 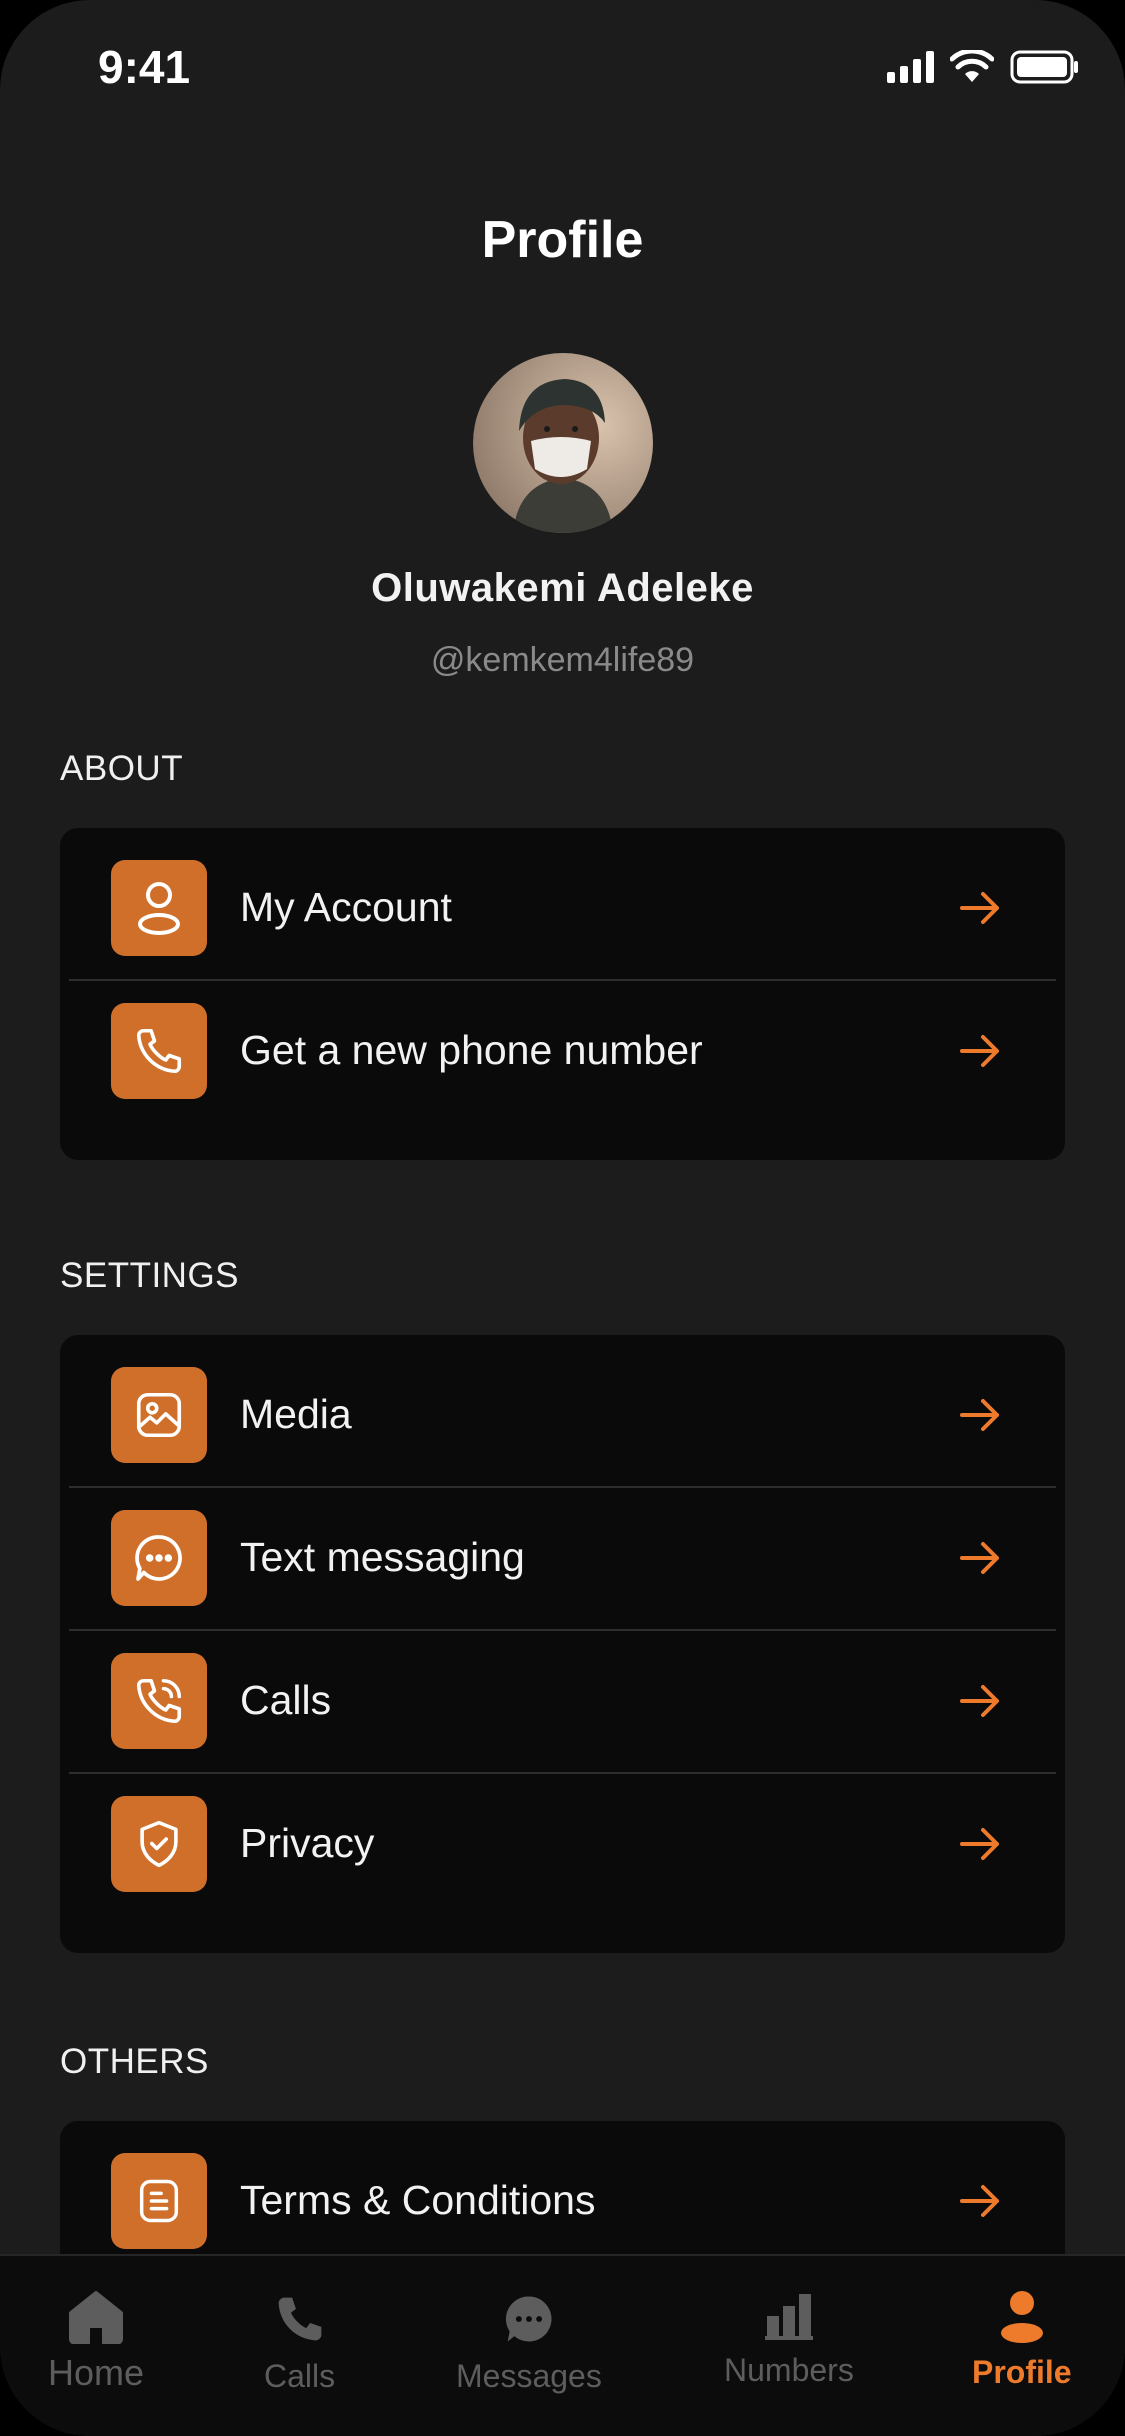 What do you see at coordinates (788, 2317) in the screenshot?
I see `bar-chart-icon` at bounding box center [788, 2317].